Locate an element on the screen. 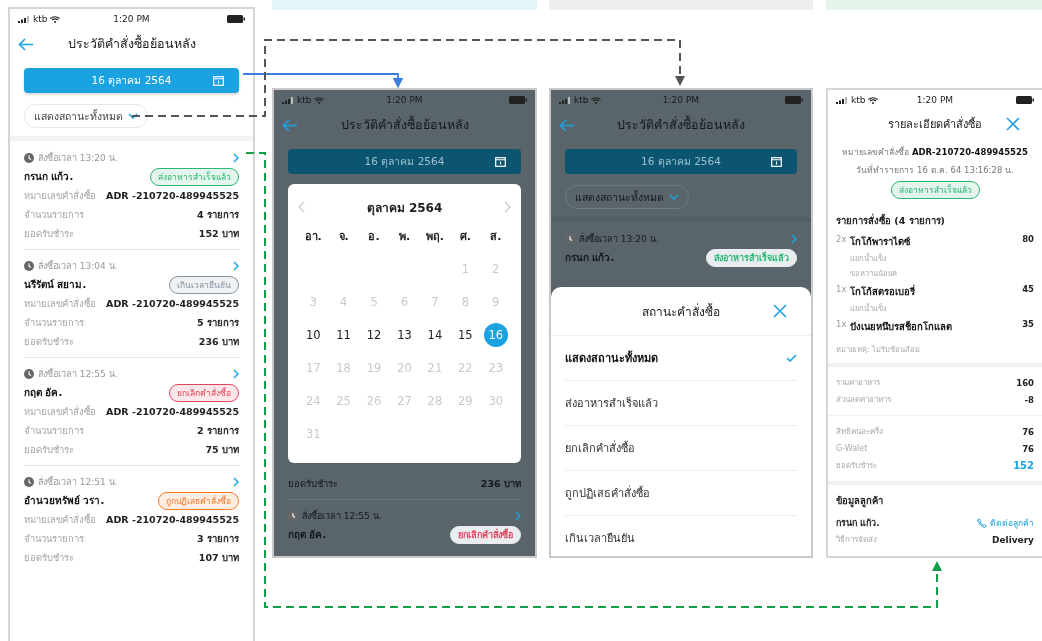 The image size is (1042, 641). weekday-label: อา. is located at coordinates (313, 237).